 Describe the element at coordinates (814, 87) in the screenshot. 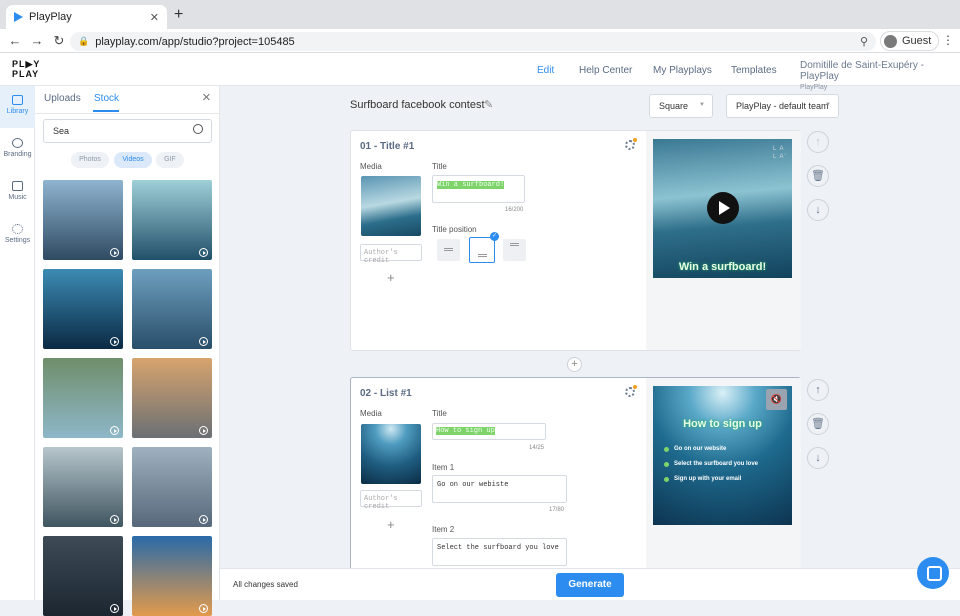

I see `user-org: PlayPlay` at that location.